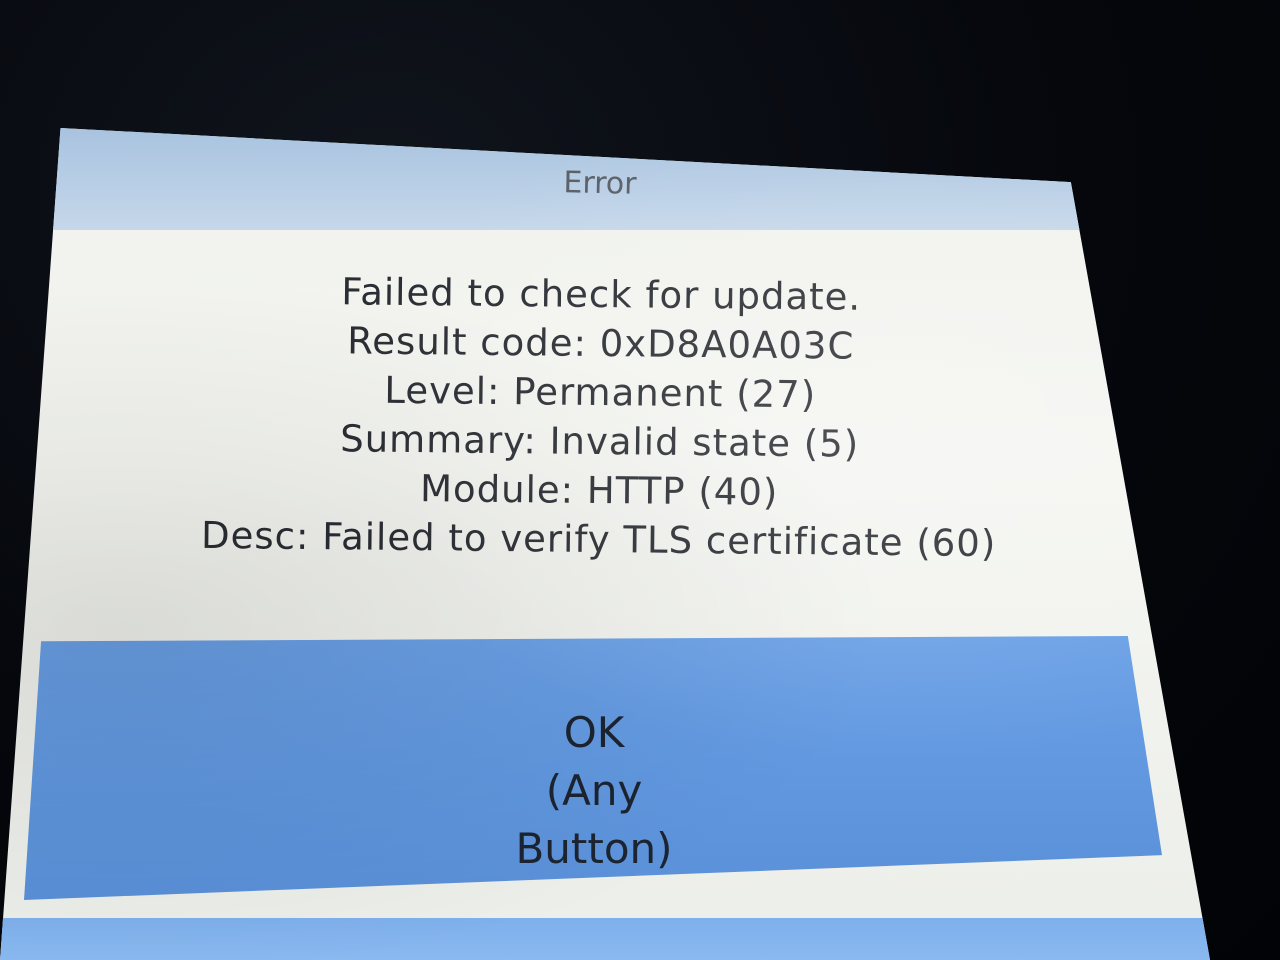 This screenshot has width=1280, height=960. Describe the element at coordinates (594, 732) in the screenshot. I see `ok-button-label: OK` at that location.